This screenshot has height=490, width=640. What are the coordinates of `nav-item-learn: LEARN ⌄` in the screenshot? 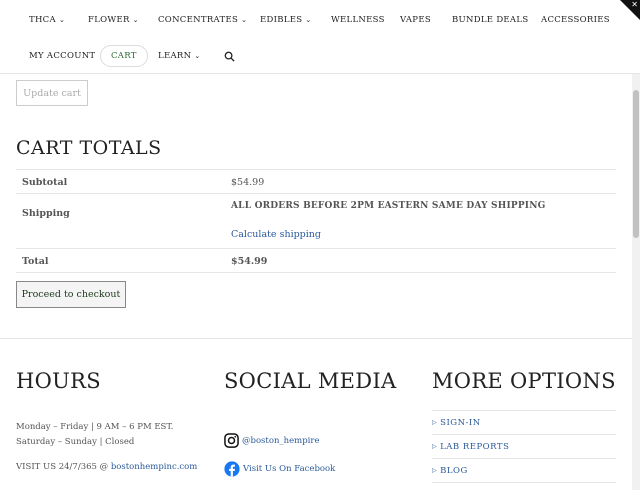 It's located at (179, 56).